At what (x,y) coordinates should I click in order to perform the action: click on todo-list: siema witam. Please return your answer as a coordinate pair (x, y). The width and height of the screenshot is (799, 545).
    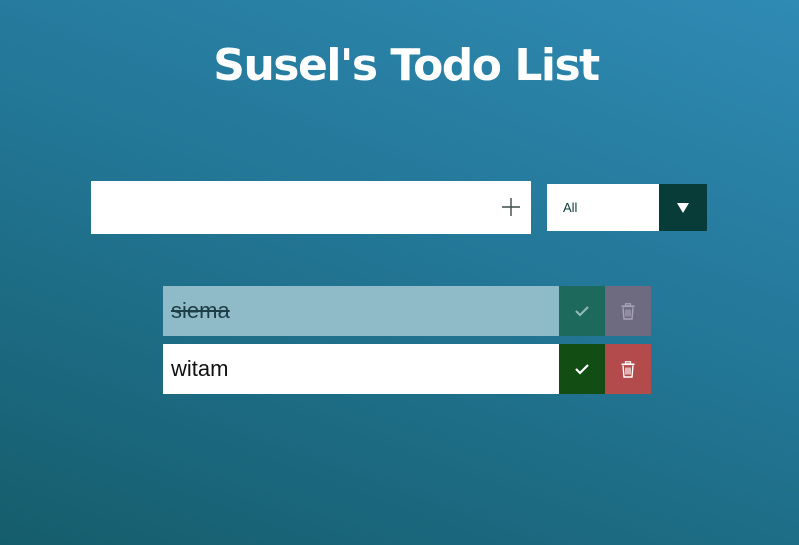
    Looking at the image, I should click on (407, 344).